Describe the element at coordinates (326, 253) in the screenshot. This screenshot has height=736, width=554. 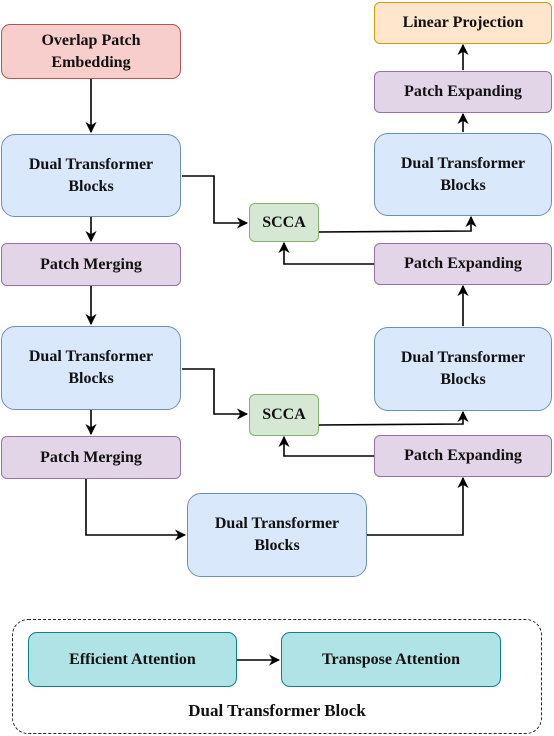
I see `arrow-expand-mid-to-scca1` at that location.